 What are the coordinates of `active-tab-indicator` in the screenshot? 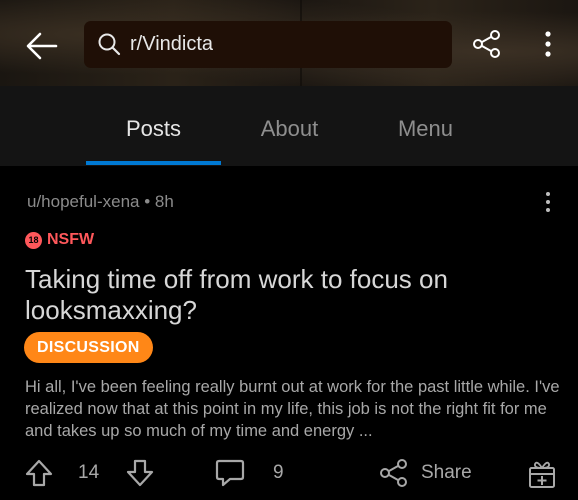 It's located at (153, 163).